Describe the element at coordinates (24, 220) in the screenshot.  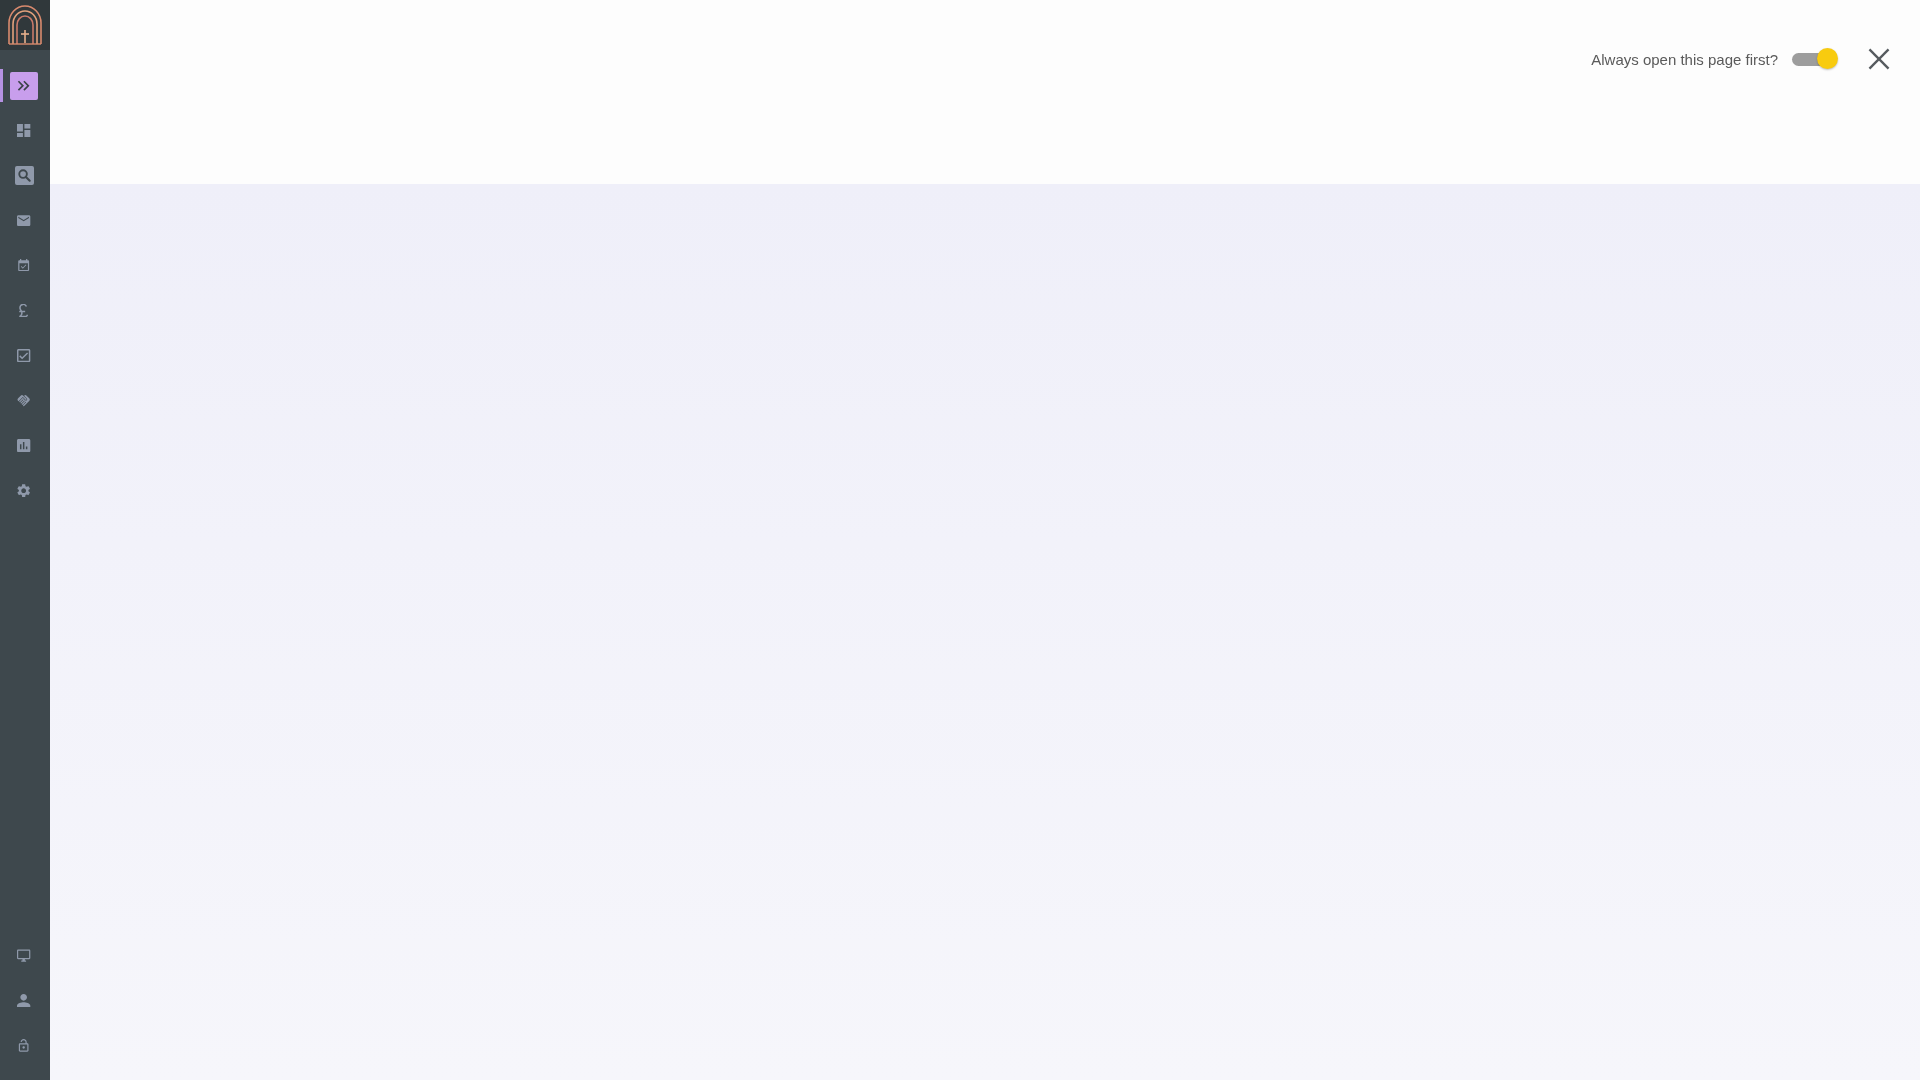
I see `mail-icon` at that location.